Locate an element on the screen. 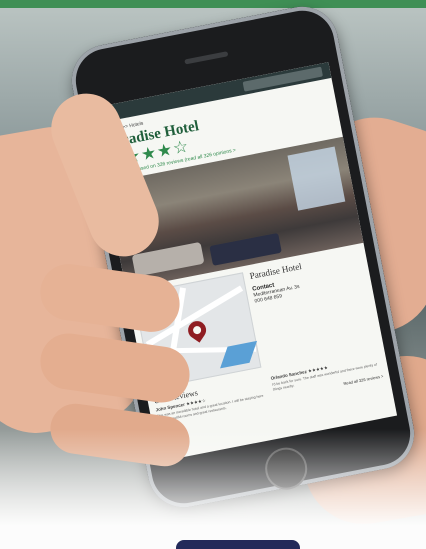 The height and width of the screenshot is (549, 426). map-water is located at coordinates (239, 354).